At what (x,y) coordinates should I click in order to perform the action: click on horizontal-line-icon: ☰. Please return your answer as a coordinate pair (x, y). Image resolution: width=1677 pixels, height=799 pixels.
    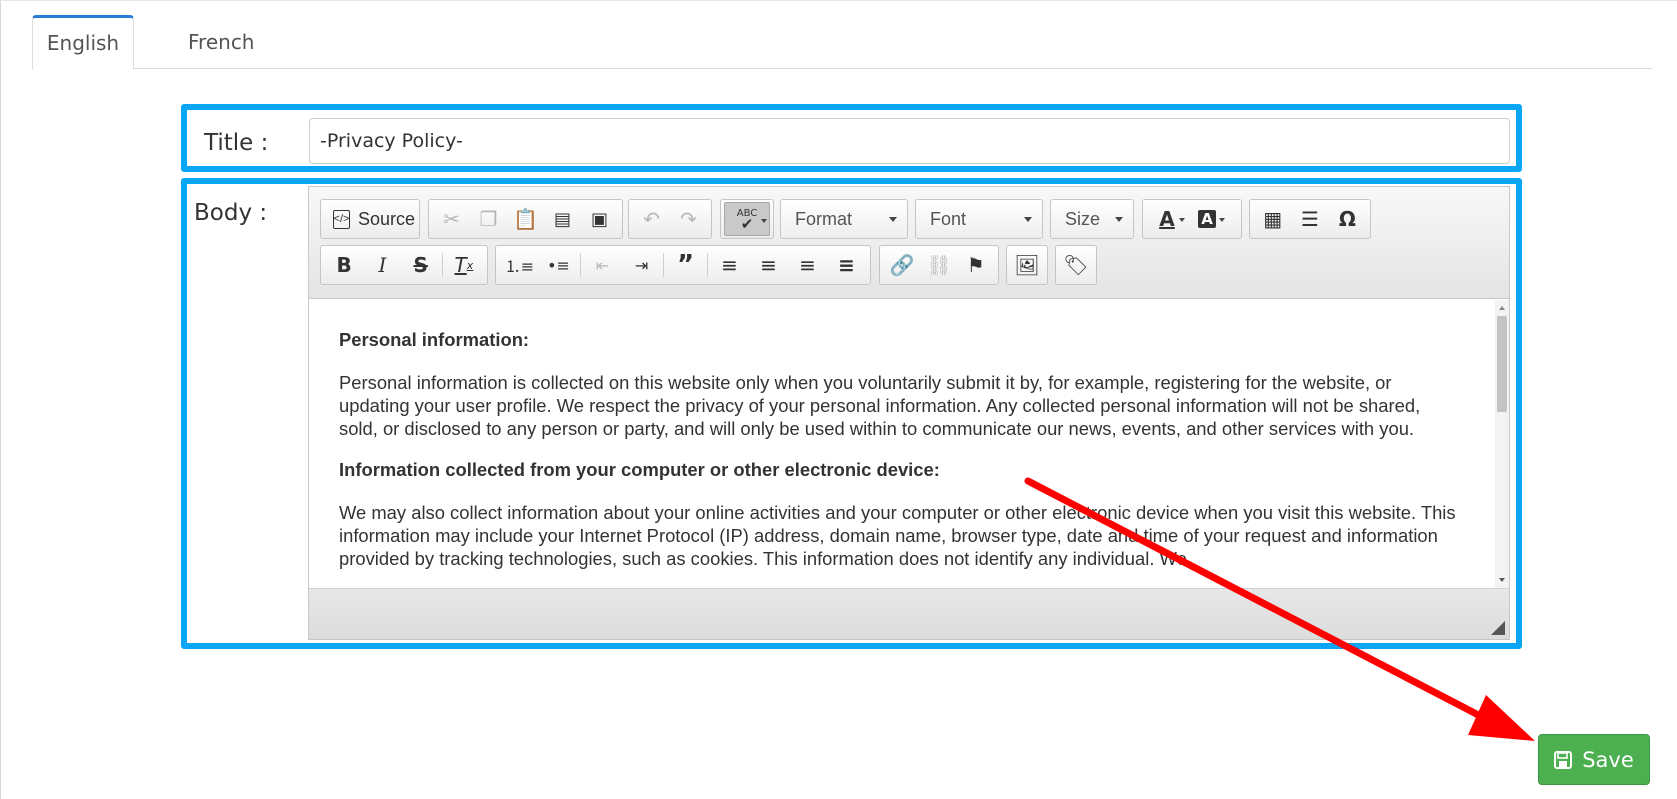
    Looking at the image, I should click on (1309, 219).